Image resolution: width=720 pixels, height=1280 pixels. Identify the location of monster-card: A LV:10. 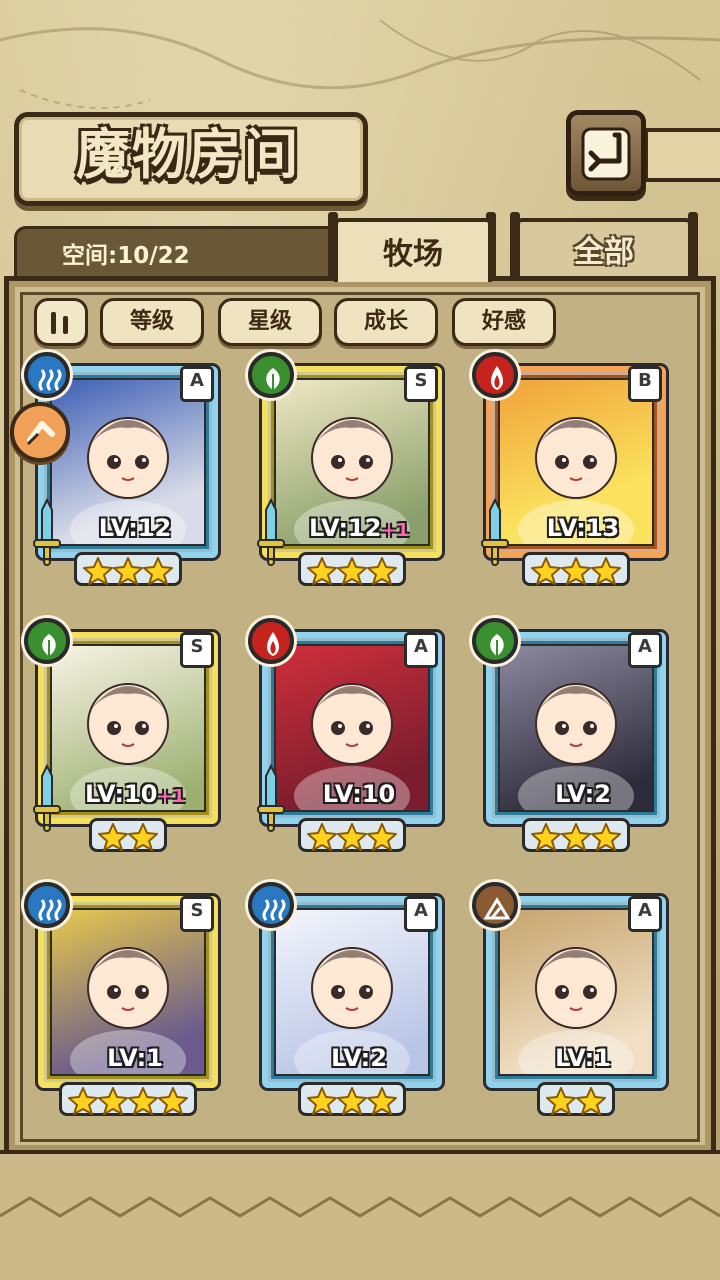
(349, 740).